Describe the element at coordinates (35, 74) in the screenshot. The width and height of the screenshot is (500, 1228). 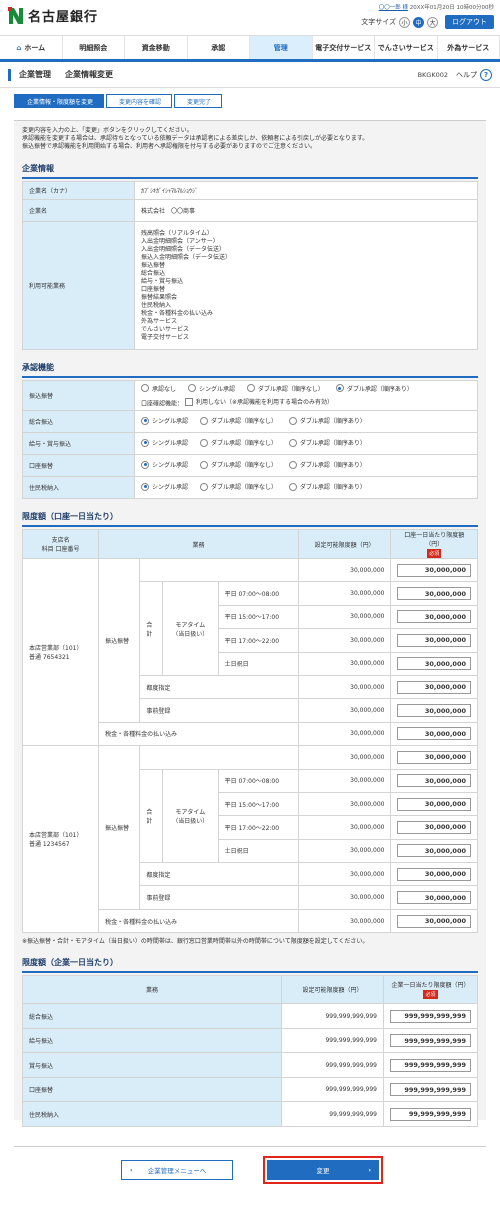
I see `page-title: 企業管理` at that location.